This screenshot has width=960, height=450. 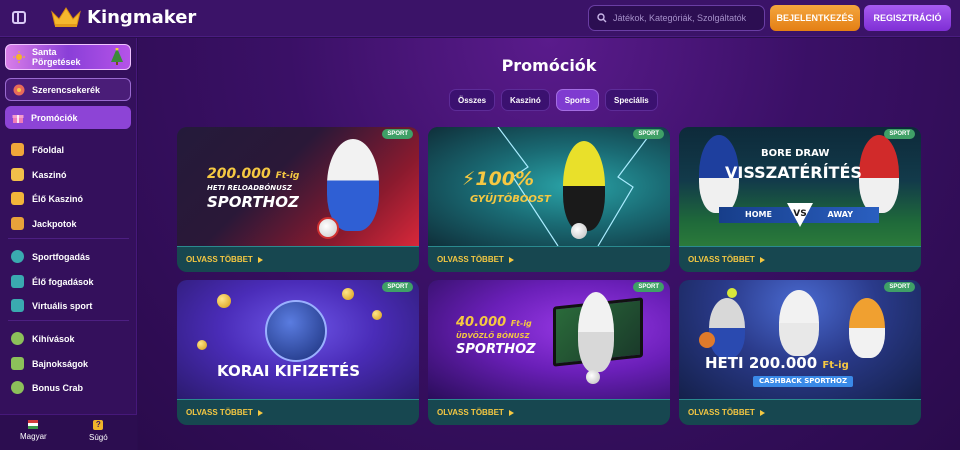 What do you see at coordinates (66, 17) in the screenshot?
I see `crown-icon` at bounding box center [66, 17].